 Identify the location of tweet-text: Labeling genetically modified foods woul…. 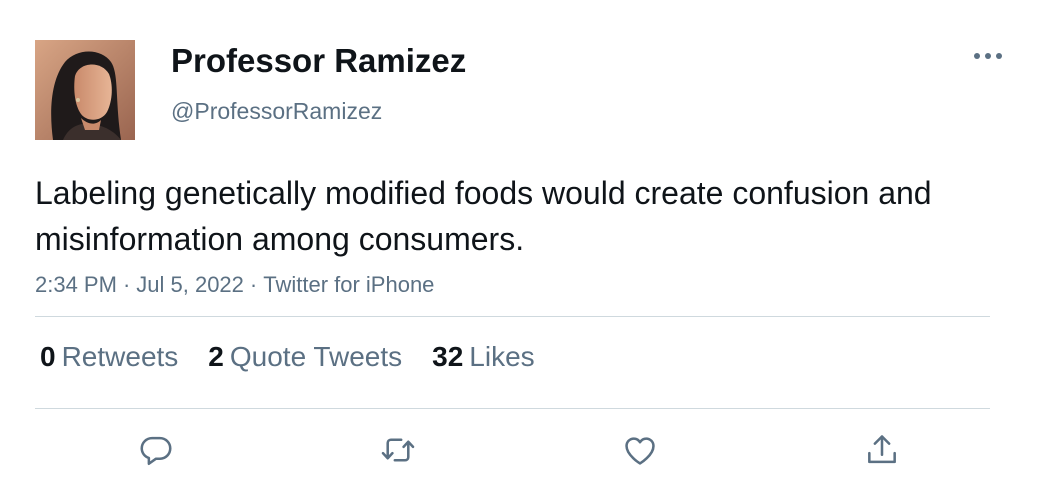
(483, 216).